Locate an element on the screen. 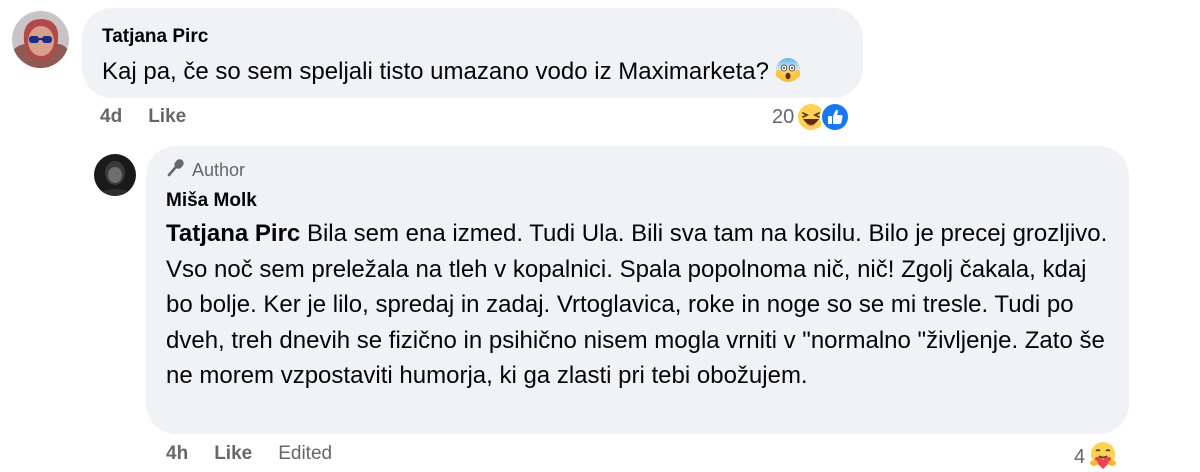 Image resolution: width=1200 pixels, height=472 pixels. like-reaction-icon is located at coordinates (835, 117).